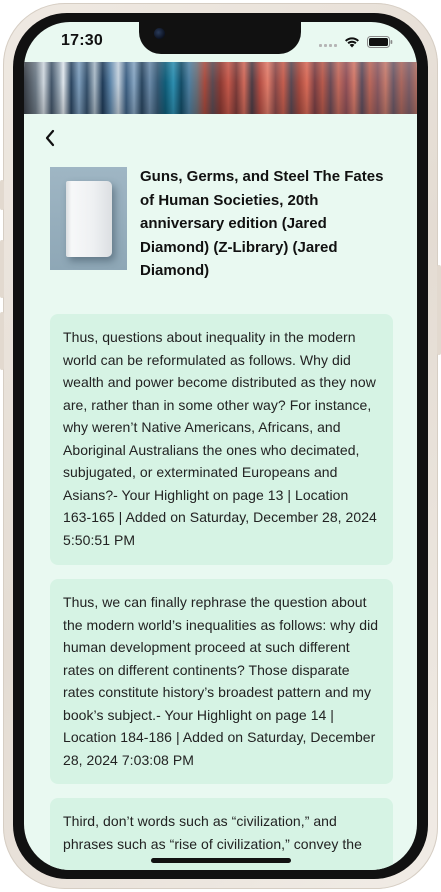  Describe the element at coordinates (439, 310) in the screenshot. I see `phone-side-button-right` at that location.